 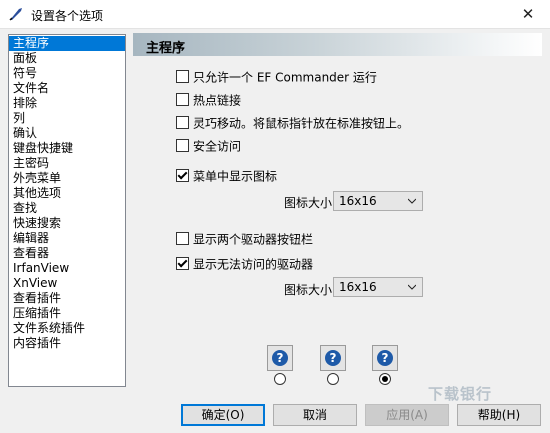 What do you see at coordinates (67, 16) in the screenshot?
I see `window-title: 设置各个选项` at bounding box center [67, 16].